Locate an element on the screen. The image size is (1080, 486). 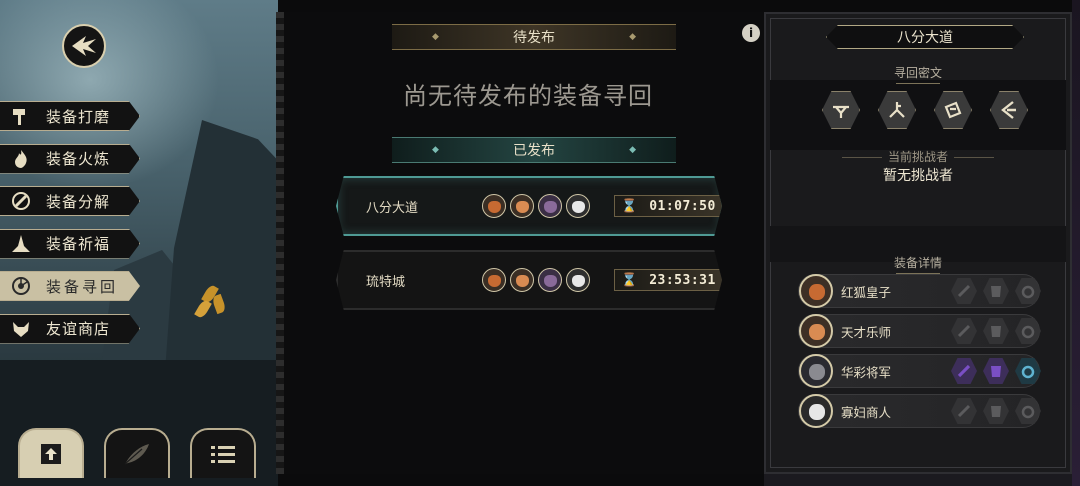
menu-item-disassemble: 装备分解 is located at coordinates (70, 201).